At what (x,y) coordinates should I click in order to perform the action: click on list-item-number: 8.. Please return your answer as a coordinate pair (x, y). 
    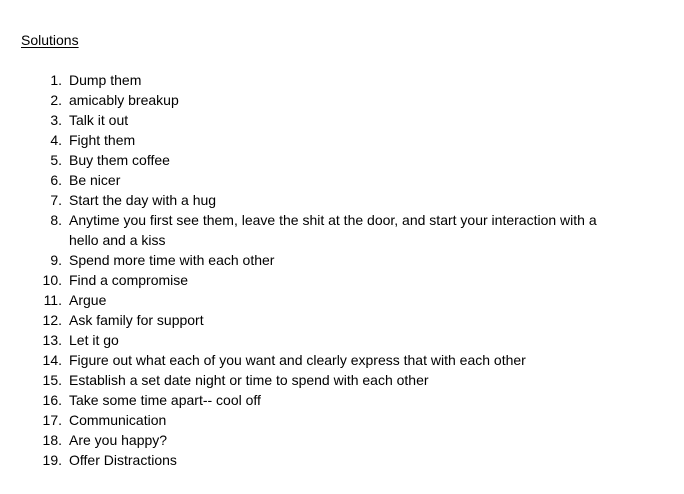
    Looking at the image, I should click on (56, 220).